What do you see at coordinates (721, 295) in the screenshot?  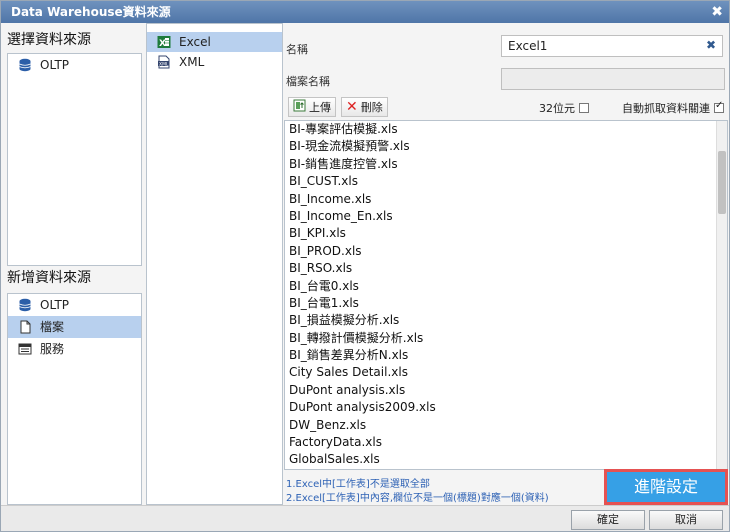 I see `scrollbar` at bounding box center [721, 295].